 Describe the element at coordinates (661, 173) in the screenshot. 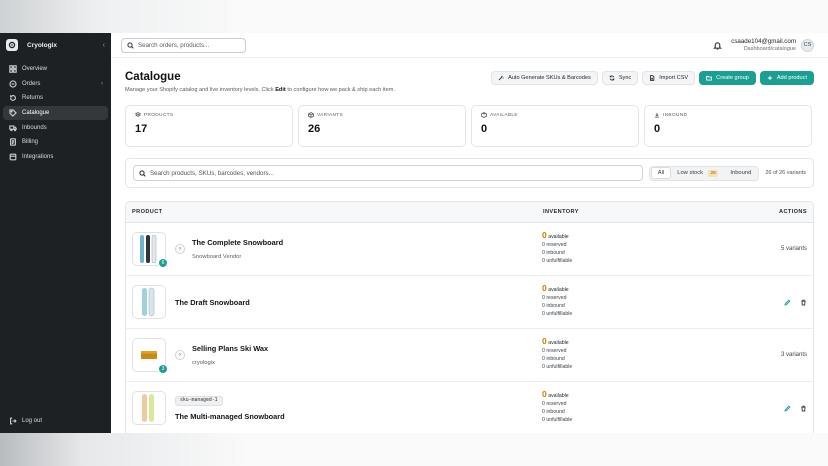

I see `filter-all: All` at that location.